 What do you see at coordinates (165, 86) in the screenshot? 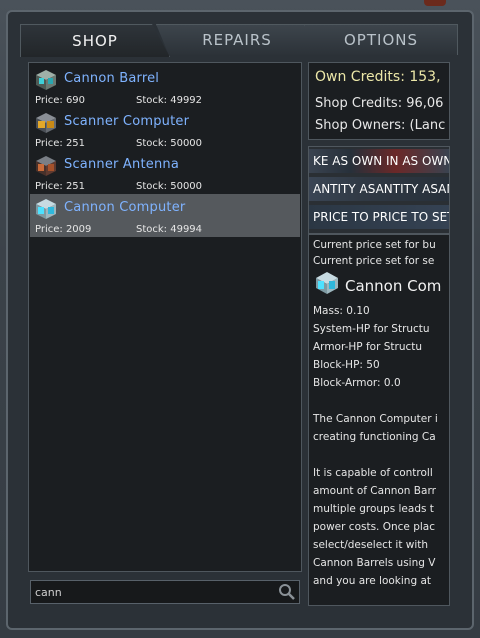
I see `shop-item-cannon-barrel: Cannon Barrel Price: 690 Stock: 49992` at bounding box center [165, 86].